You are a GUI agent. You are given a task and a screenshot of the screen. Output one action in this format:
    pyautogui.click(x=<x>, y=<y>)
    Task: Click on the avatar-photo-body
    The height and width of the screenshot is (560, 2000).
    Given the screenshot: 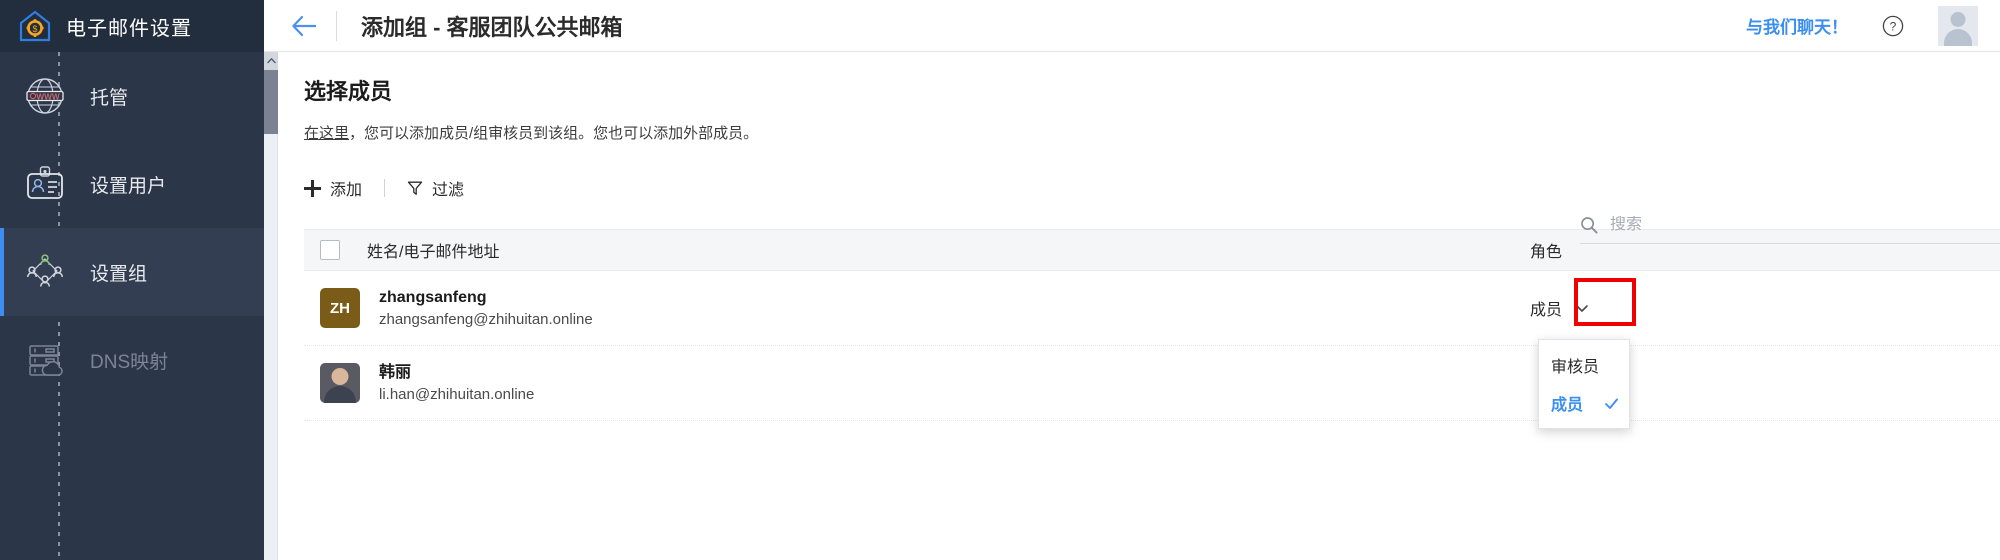 What is the action you would take?
    pyautogui.click(x=340, y=394)
    